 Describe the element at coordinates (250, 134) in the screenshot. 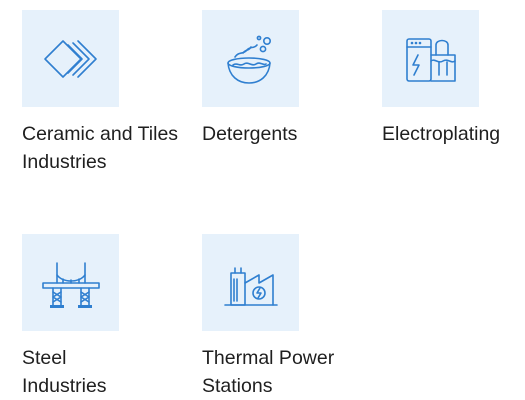

I see `industry-label: Detergents` at that location.